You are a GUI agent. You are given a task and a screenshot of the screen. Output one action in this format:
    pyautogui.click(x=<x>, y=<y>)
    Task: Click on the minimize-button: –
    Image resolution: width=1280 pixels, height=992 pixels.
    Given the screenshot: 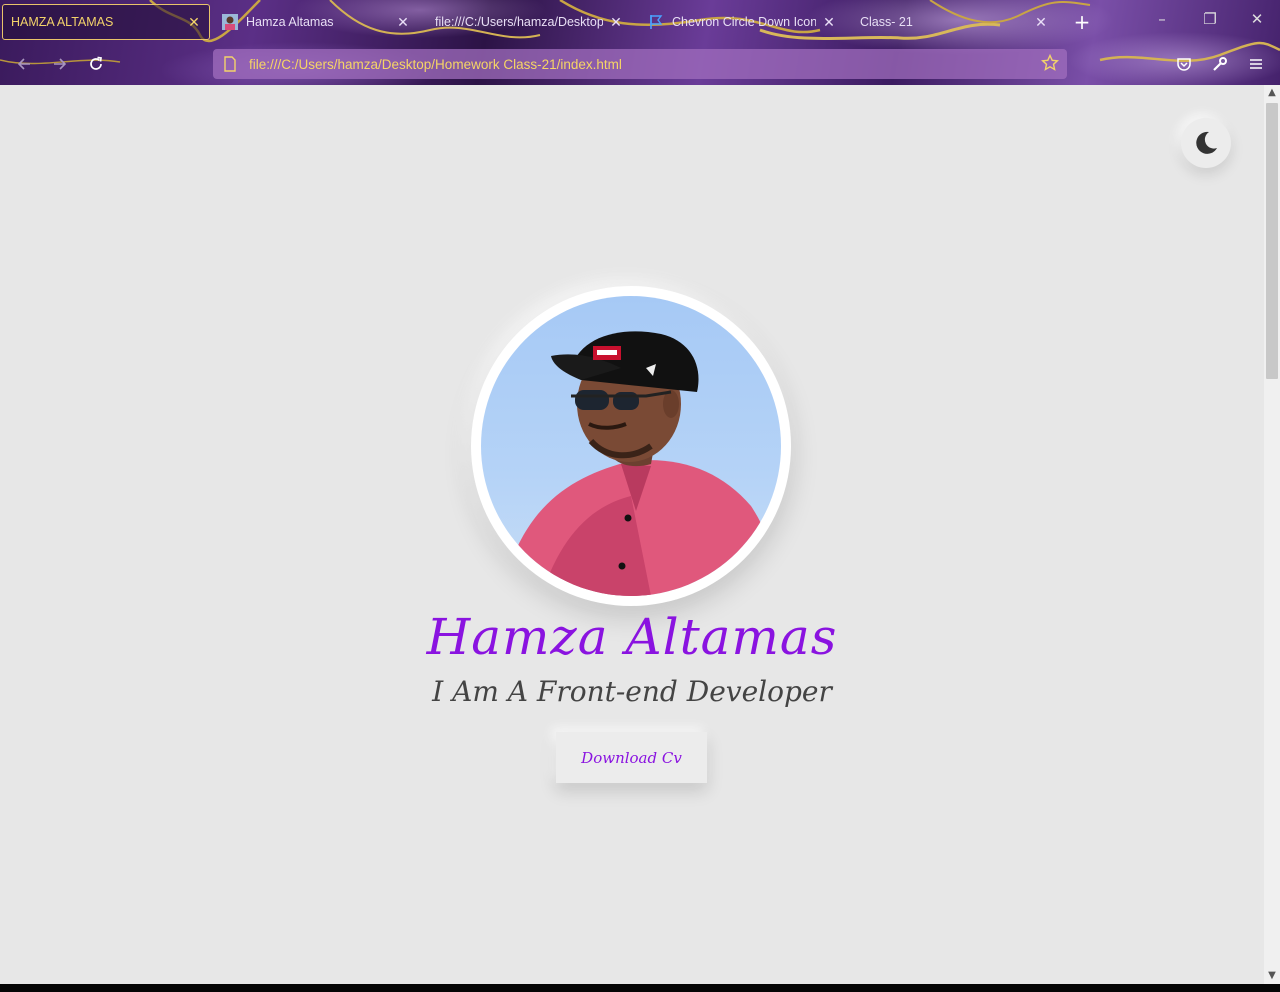 What is the action you would take?
    pyautogui.click(x=1162, y=19)
    